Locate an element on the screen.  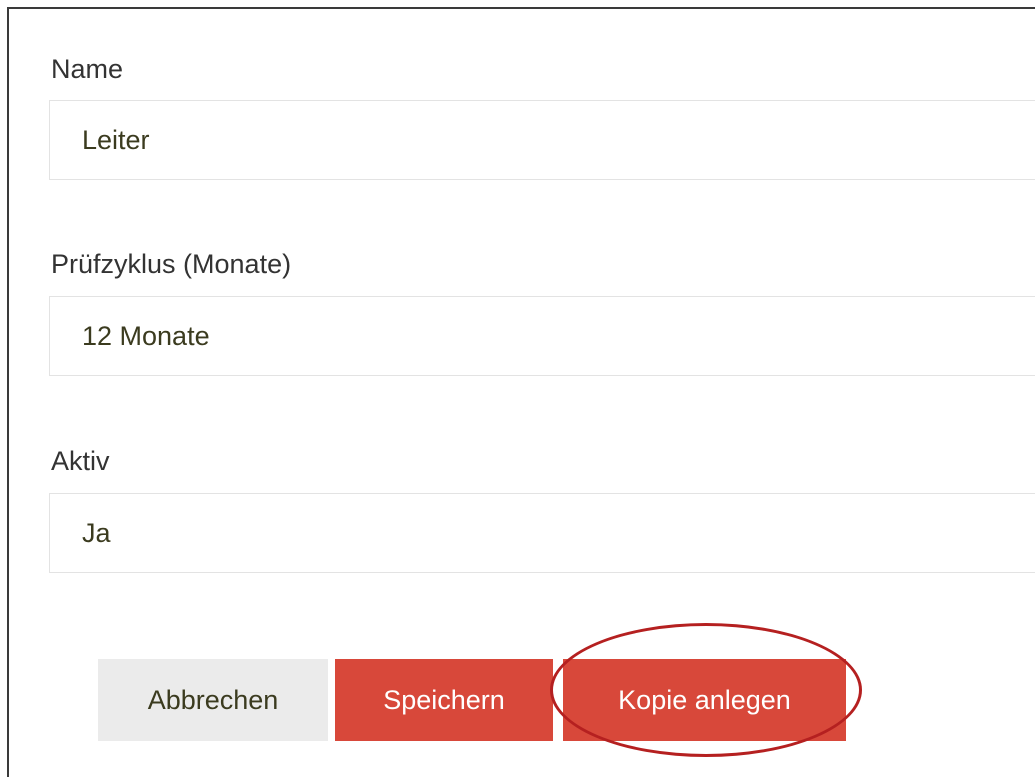
name-label: Name is located at coordinates (87, 69).